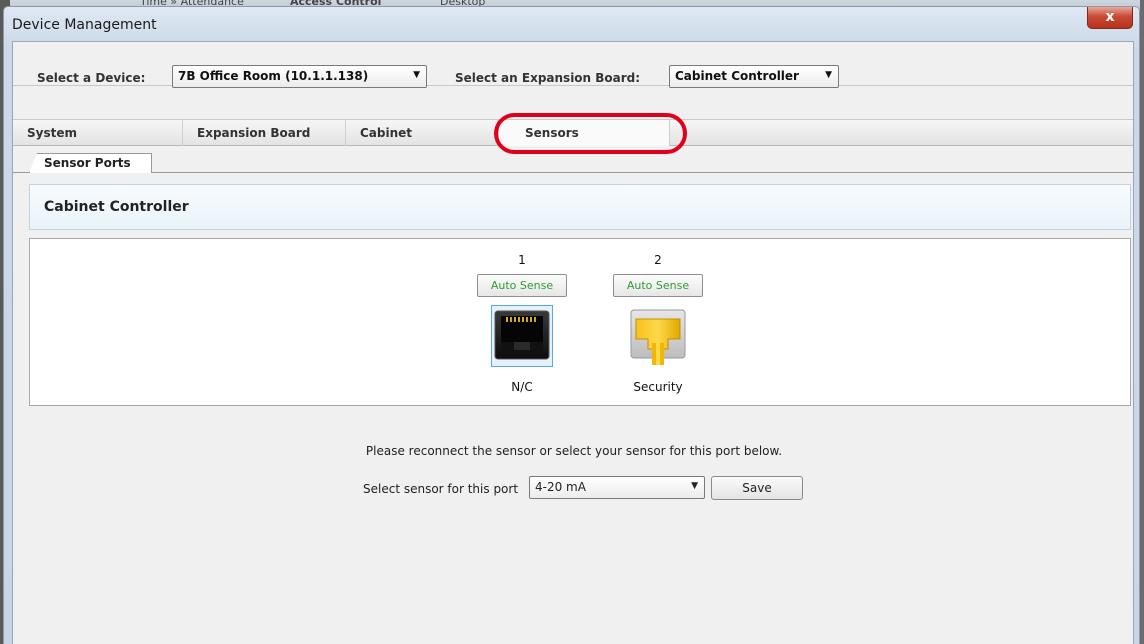  Describe the element at coordinates (571, 24) in the screenshot. I see `title-bar: Device Management x` at that location.